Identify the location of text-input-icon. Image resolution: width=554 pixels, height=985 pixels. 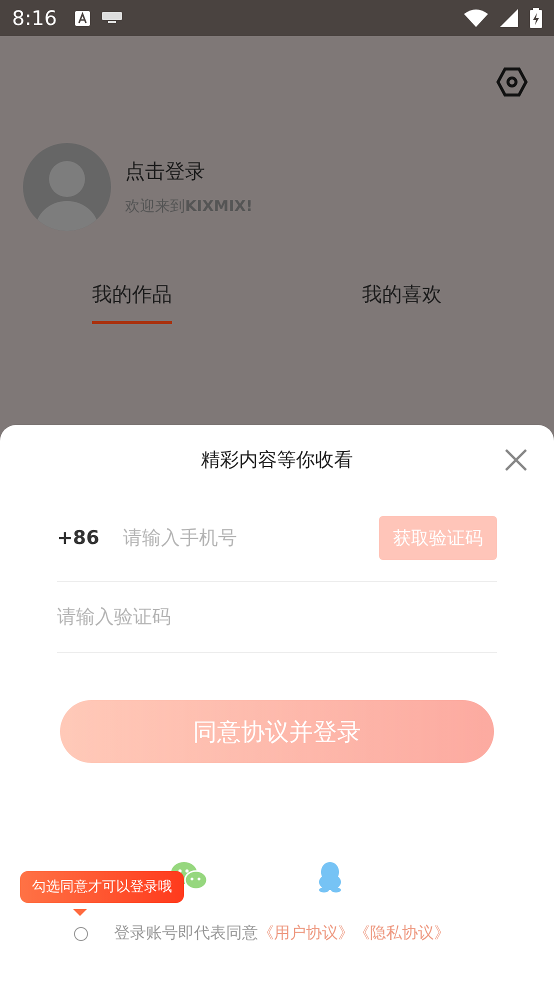
(82, 18).